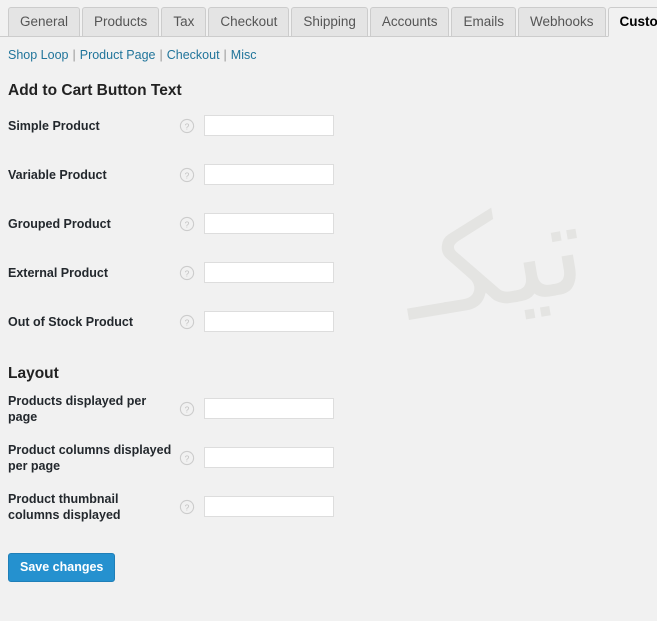  What do you see at coordinates (249, 22) in the screenshot?
I see `tab-checkout: Checkout` at bounding box center [249, 22].